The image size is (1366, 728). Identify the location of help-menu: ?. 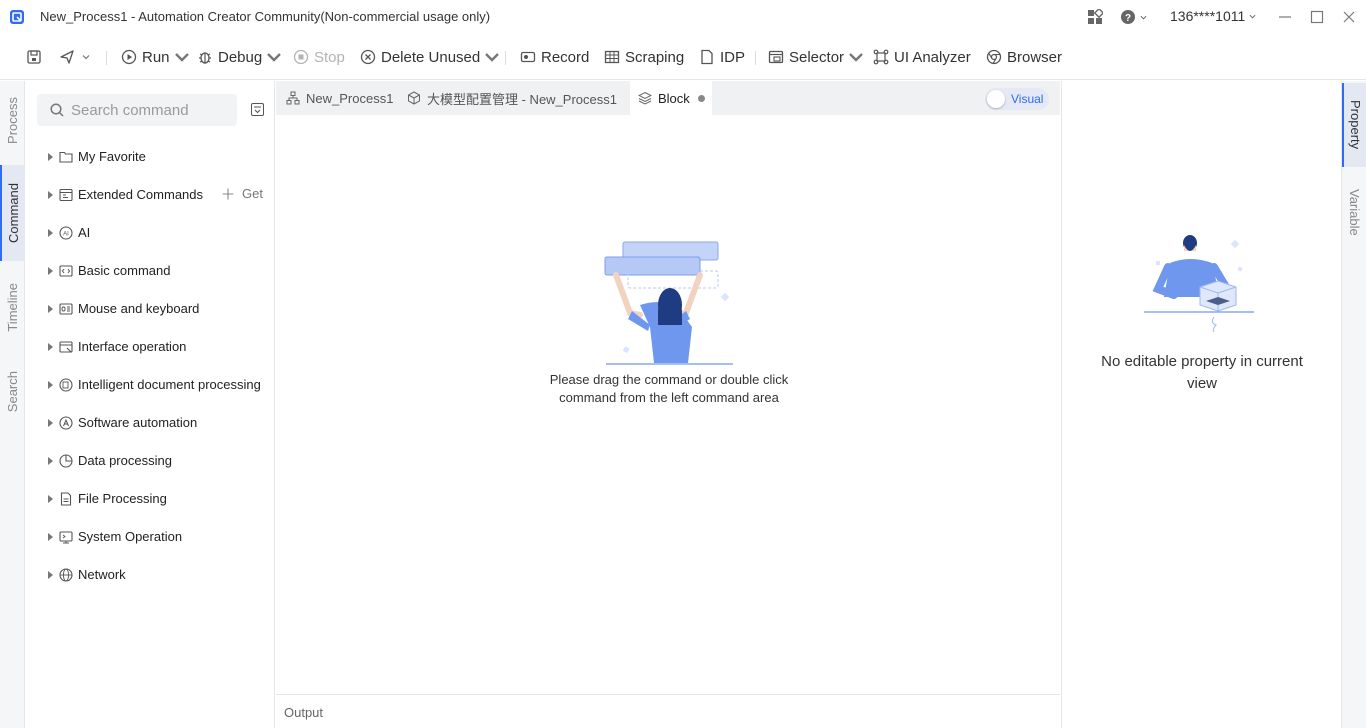
(1133, 17).